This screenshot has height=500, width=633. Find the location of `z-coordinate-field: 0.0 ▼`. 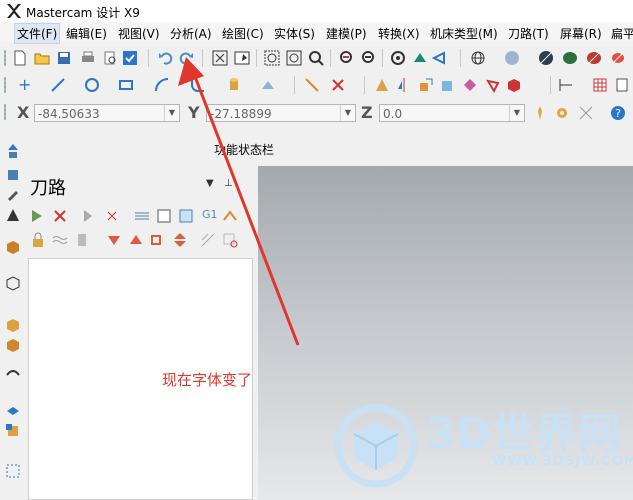

z-coordinate-field: 0.0 ▼ is located at coordinates (452, 113).